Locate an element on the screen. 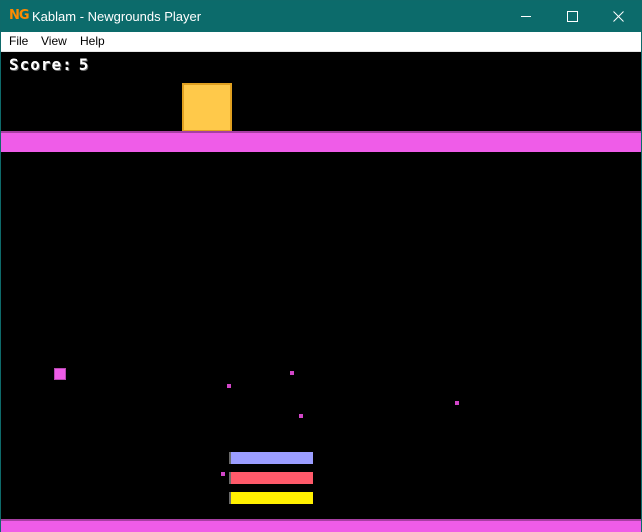 The height and width of the screenshot is (532, 642). menu-file: File is located at coordinates (18, 41).